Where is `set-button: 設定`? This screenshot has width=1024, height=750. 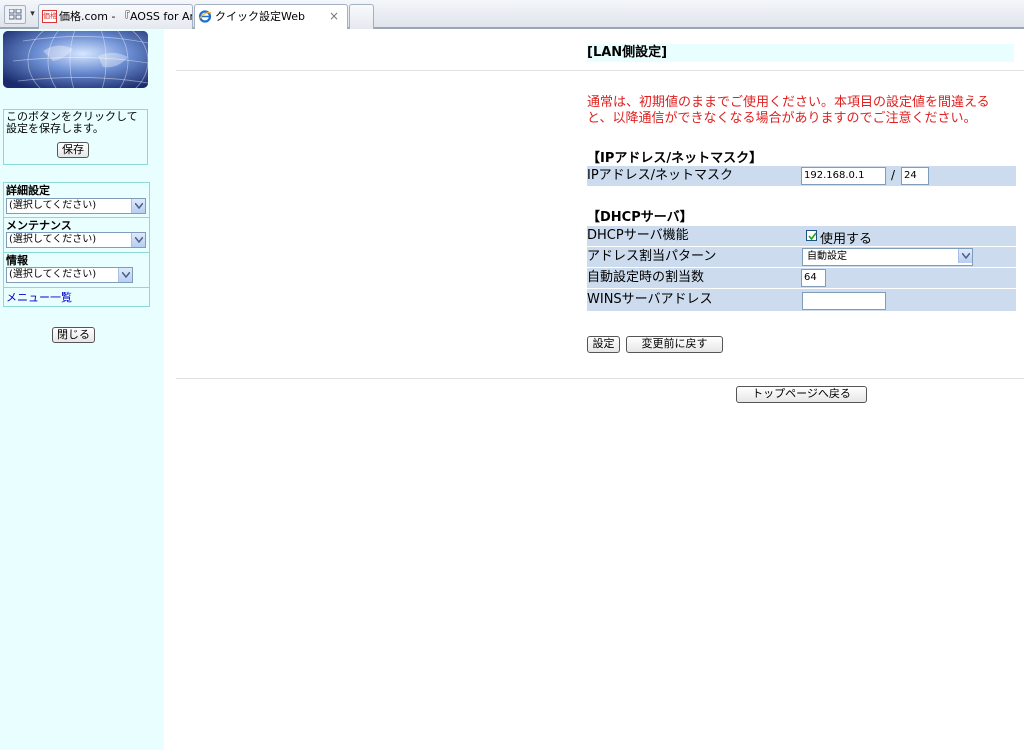
set-button: 設定 is located at coordinates (603, 344).